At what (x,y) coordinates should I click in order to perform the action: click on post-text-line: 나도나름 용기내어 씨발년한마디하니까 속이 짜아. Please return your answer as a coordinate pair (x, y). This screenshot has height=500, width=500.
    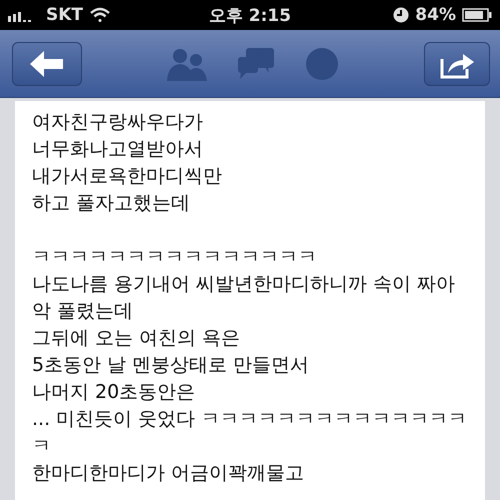
    Looking at the image, I should click on (244, 284).